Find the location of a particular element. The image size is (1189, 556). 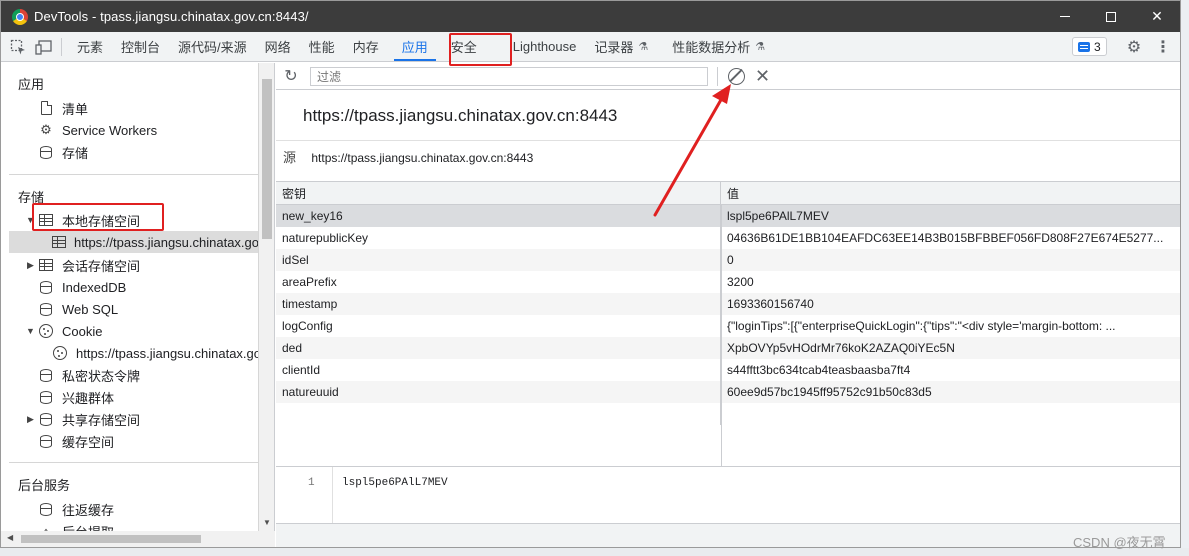

sidebar-item-bfcache: 往返缓存 is located at coordinates (76, 509).